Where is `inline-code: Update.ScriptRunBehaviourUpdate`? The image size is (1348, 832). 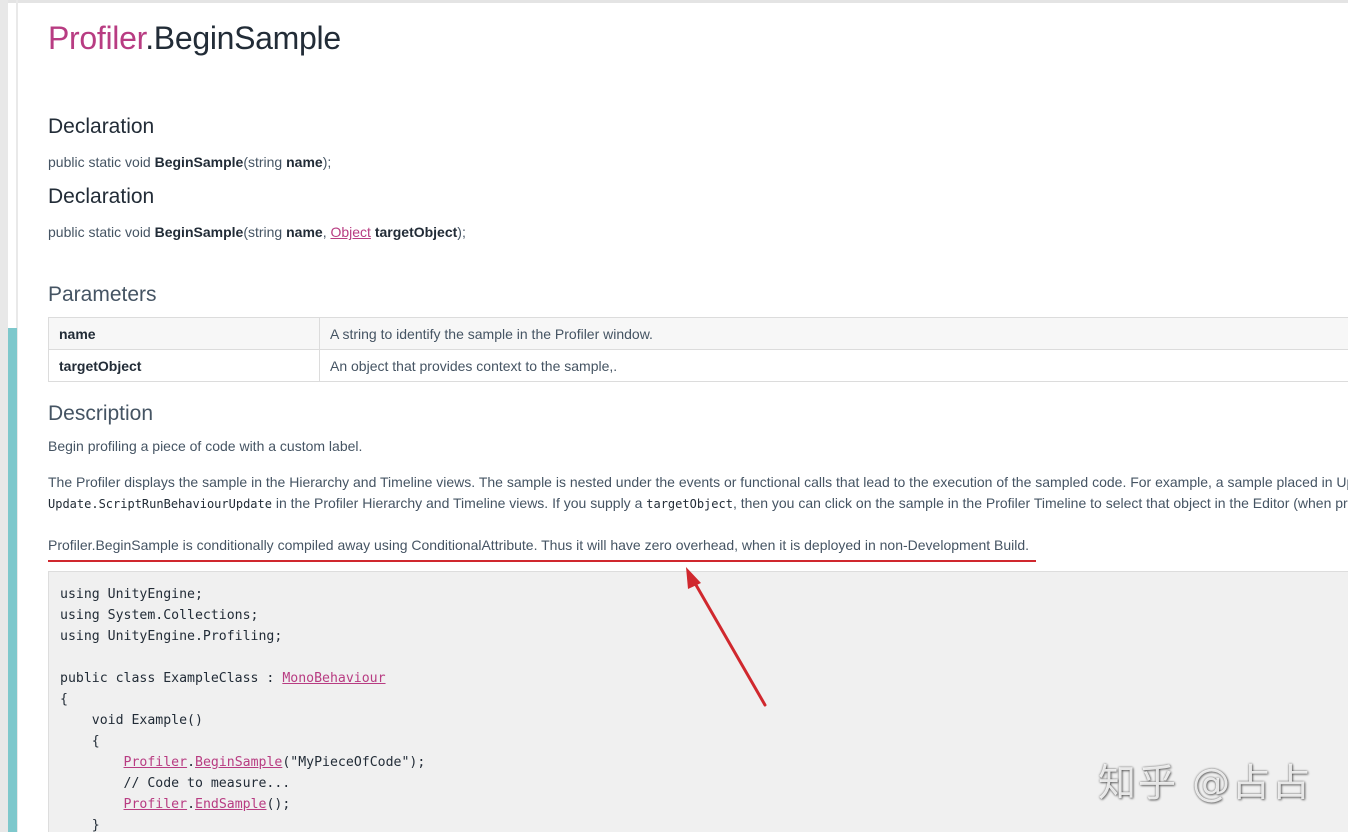
inline-code: Update.ScriptRunBehaviourUpdate is located at coordinates (160, 504).